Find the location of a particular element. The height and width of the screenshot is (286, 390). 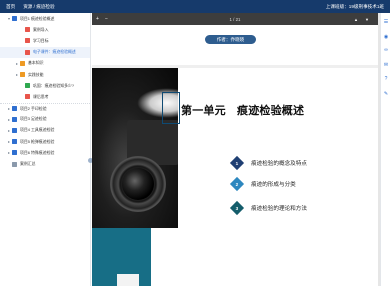

slide-3-top is located at coordinates (235, 257).